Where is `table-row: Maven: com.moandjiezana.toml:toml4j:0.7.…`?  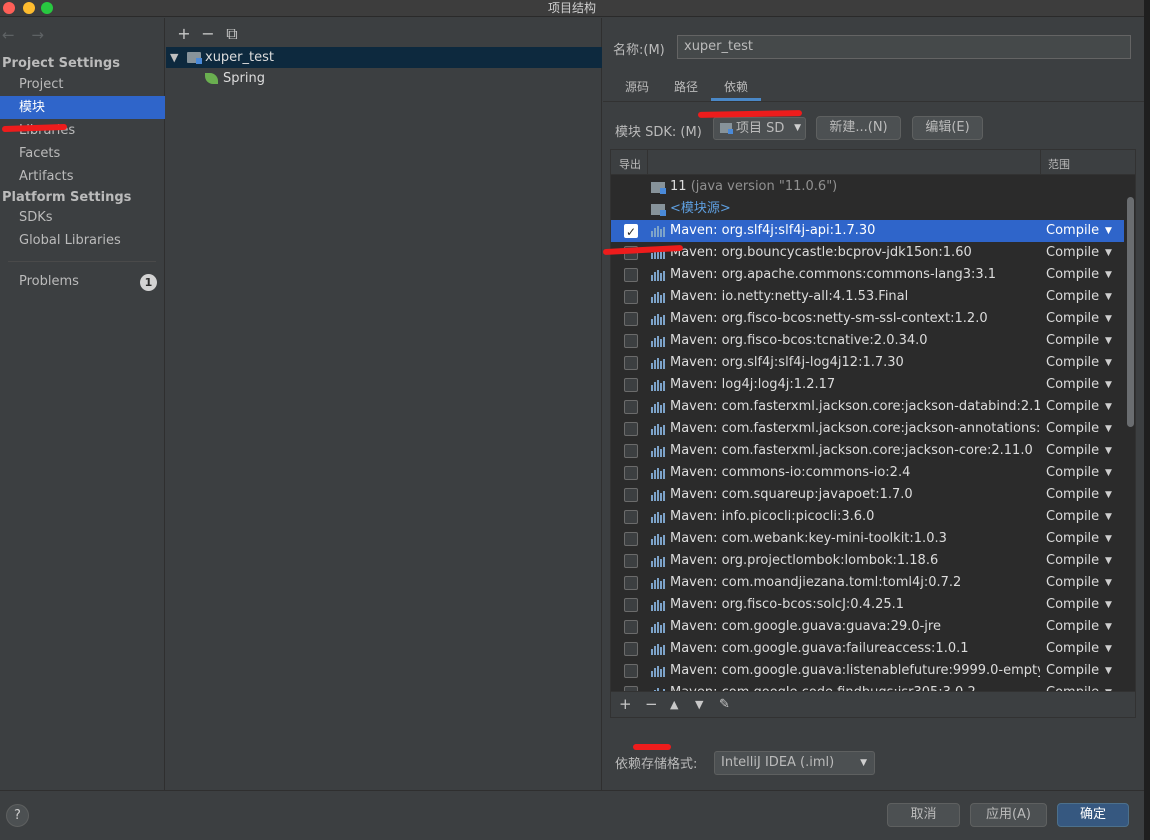 table-row: Maven: com.moandjiezana.toml:toml4j:0.7.… is located at coordinates (867, 583).